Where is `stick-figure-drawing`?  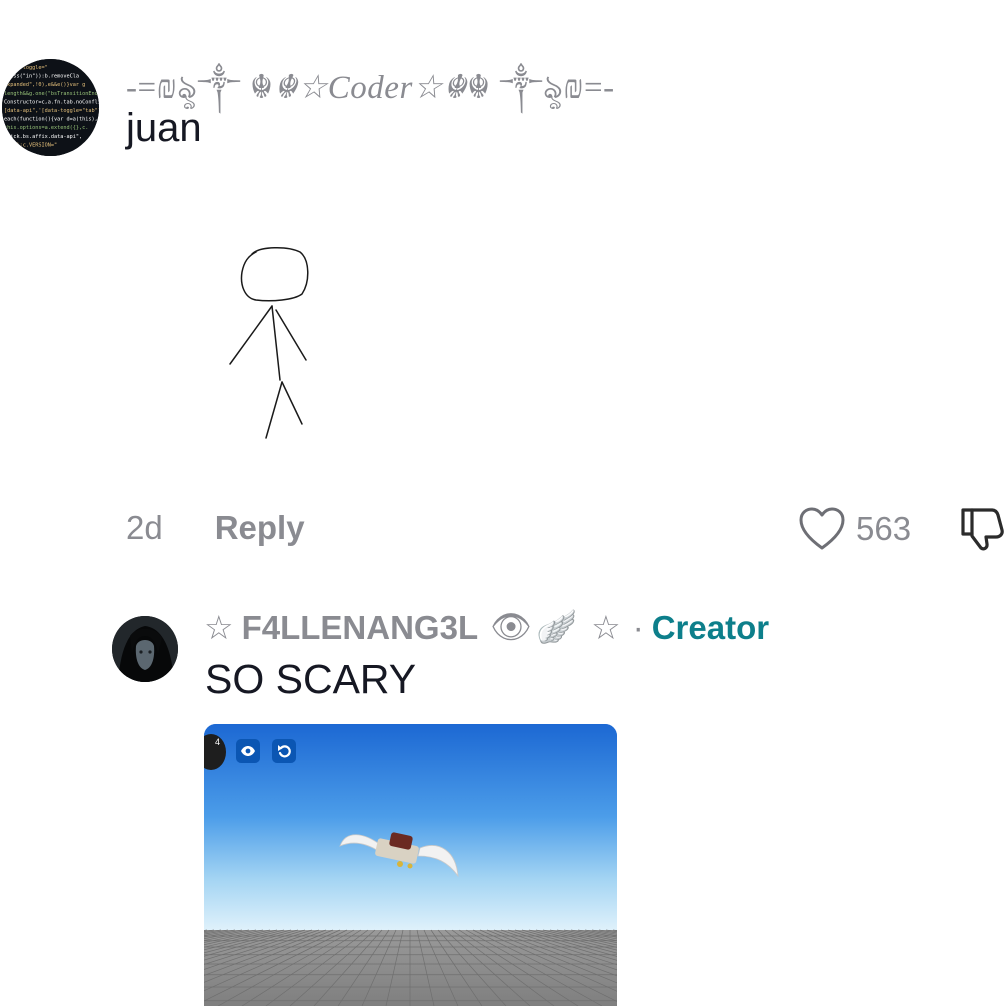 stick-figure-drawing is located at coordinates (272, 342).